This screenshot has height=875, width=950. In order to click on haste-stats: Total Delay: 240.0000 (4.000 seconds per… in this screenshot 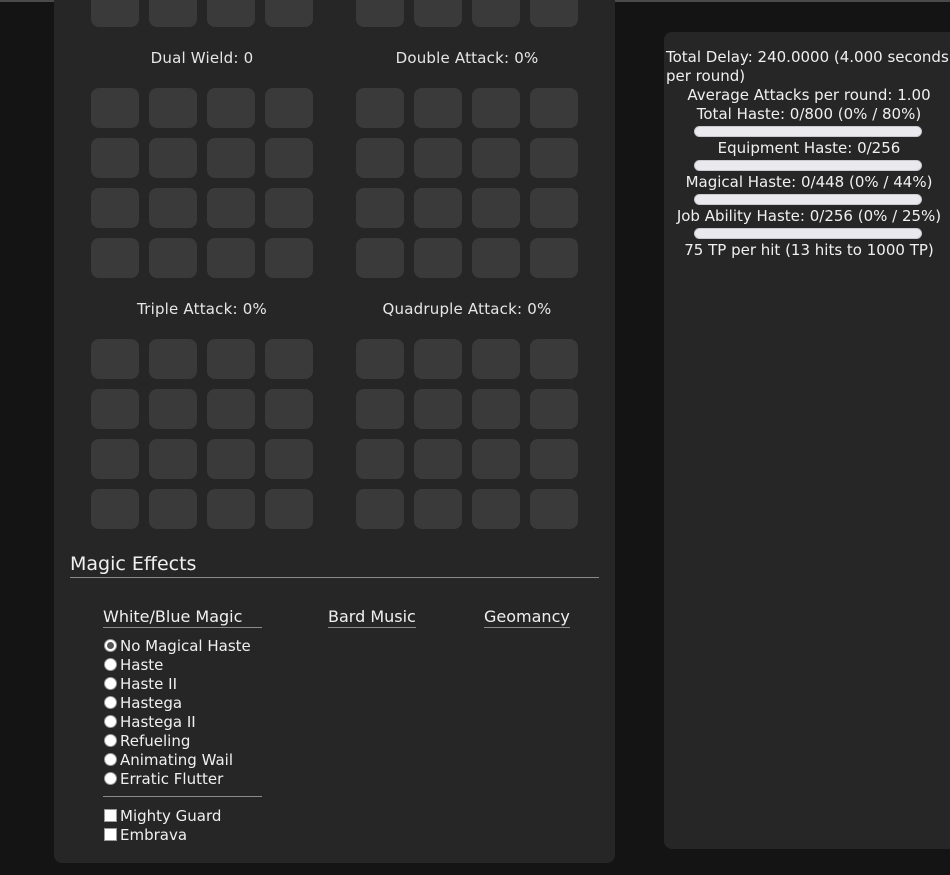, I will do `click(807, 154)`.